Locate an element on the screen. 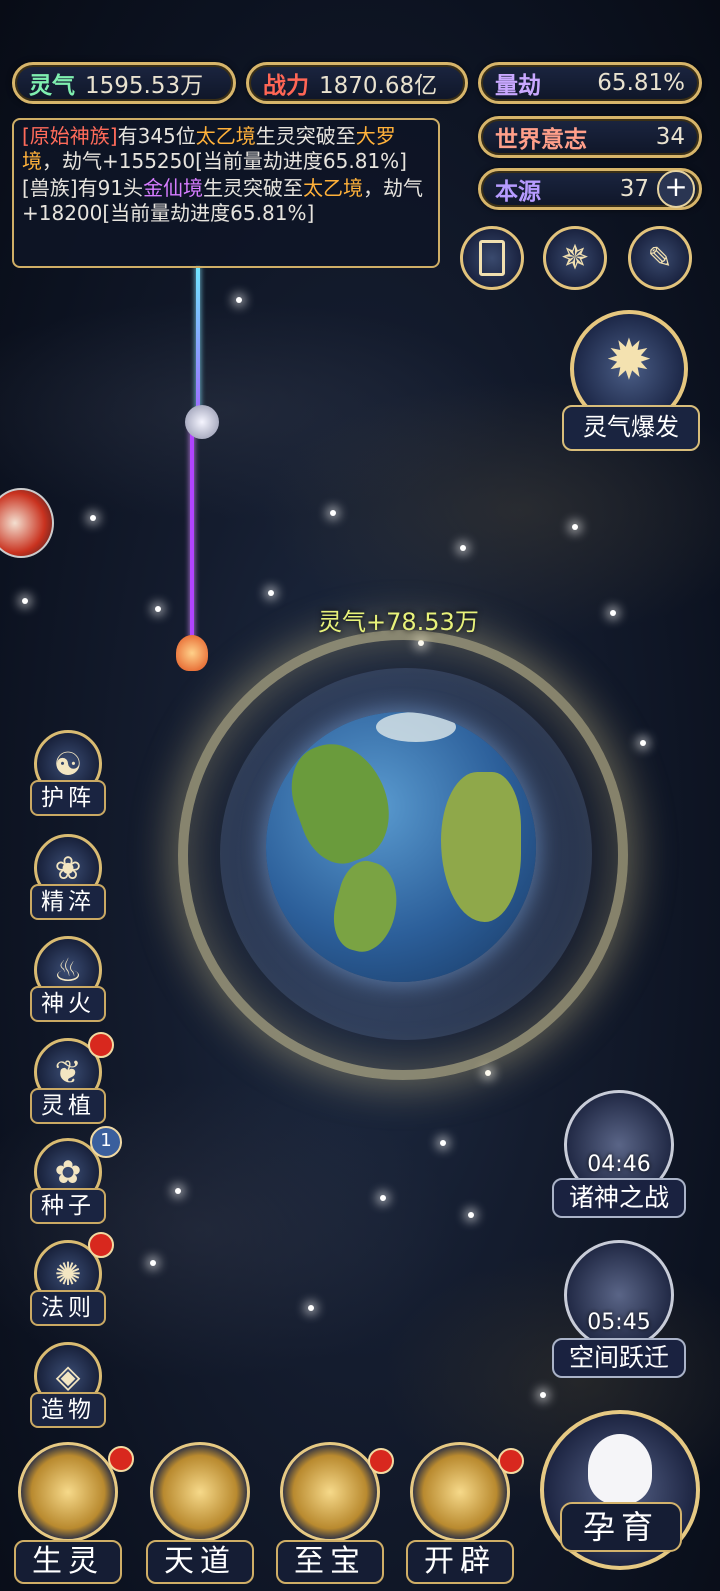  phoenix-emblem-icon is located at coordinates (68, 1492).